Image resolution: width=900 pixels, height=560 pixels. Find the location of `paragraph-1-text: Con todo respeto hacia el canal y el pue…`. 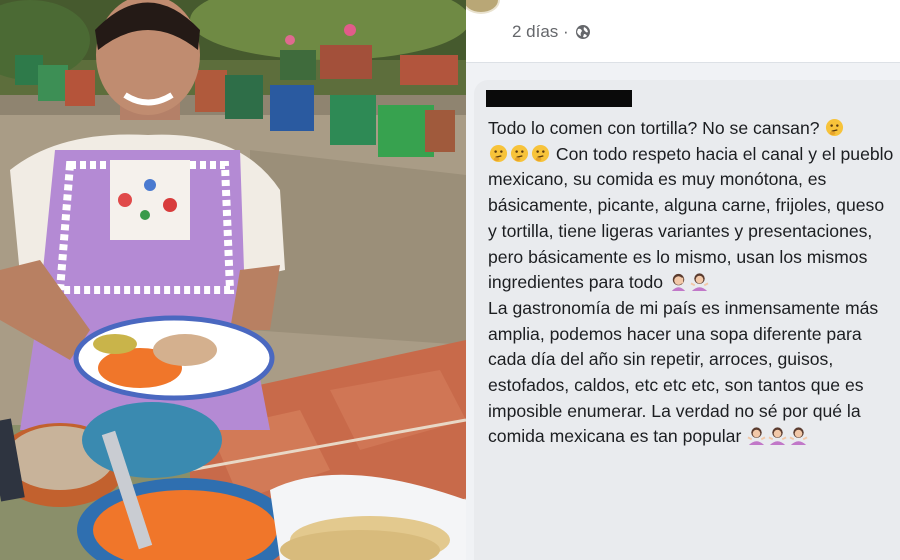

paragraph-1-text: Con todo respeto hacia el canal y el pue… is located at coordinates (691, 218).